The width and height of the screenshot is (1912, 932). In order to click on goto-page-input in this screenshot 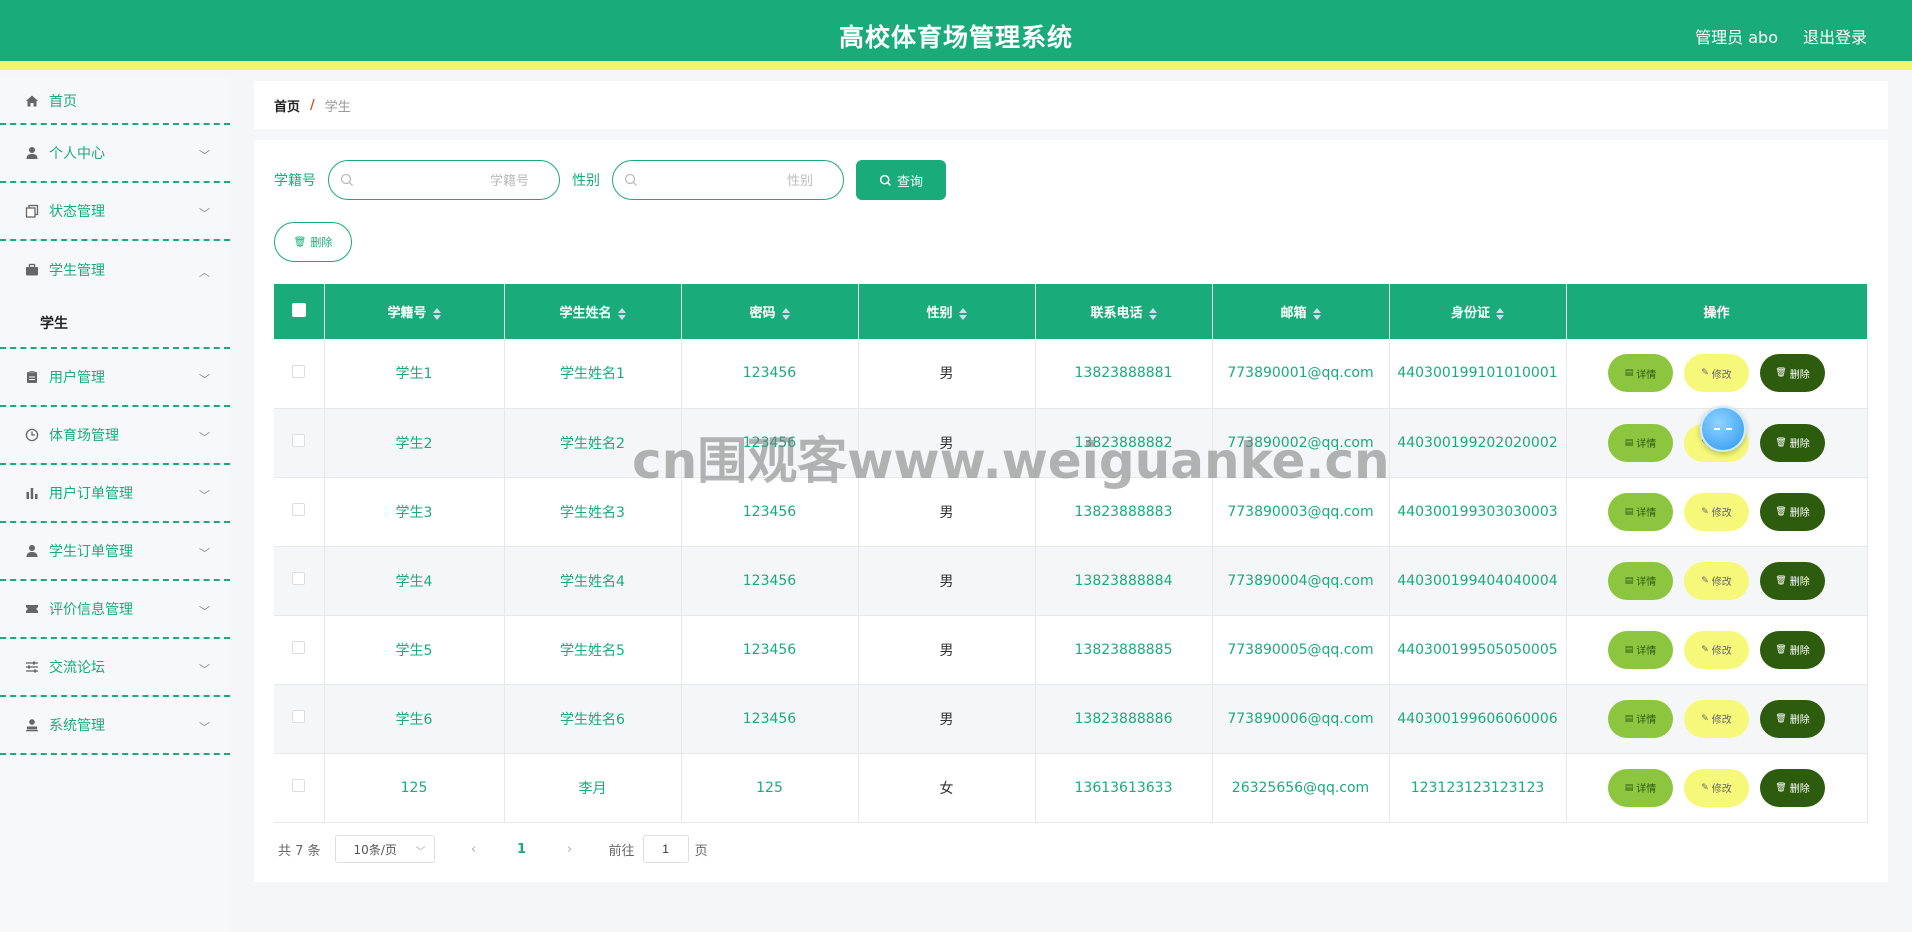, I will do `click(665, 849)`.